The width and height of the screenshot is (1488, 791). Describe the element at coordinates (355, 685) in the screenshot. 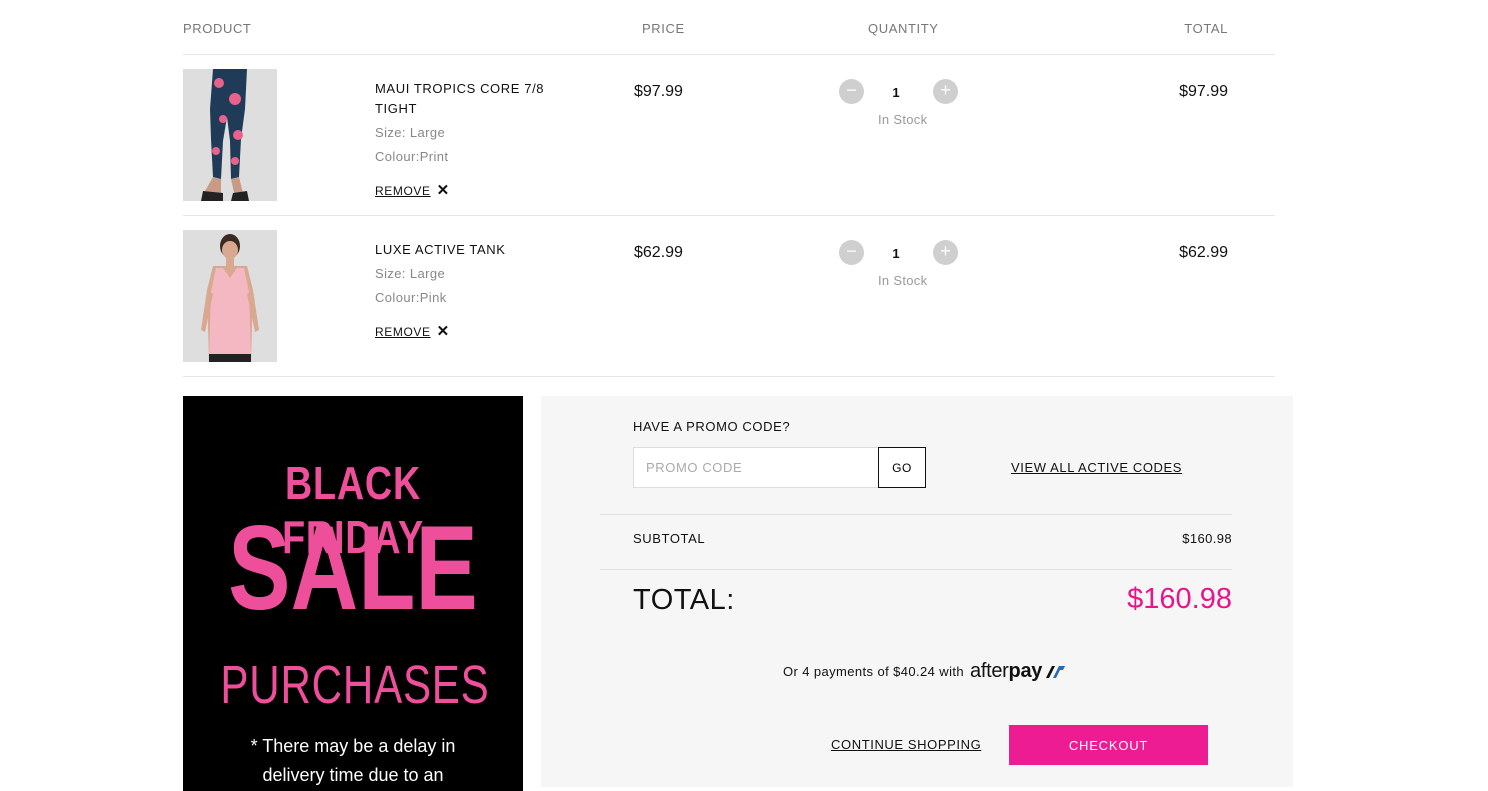

I see `banner-line-3: PURCHASES` at that location.